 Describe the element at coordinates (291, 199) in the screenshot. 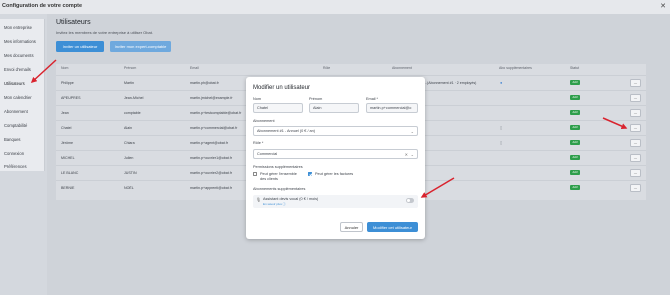

I see `addon-name: Assistant devis vocal (0 € / mois)` at that location.